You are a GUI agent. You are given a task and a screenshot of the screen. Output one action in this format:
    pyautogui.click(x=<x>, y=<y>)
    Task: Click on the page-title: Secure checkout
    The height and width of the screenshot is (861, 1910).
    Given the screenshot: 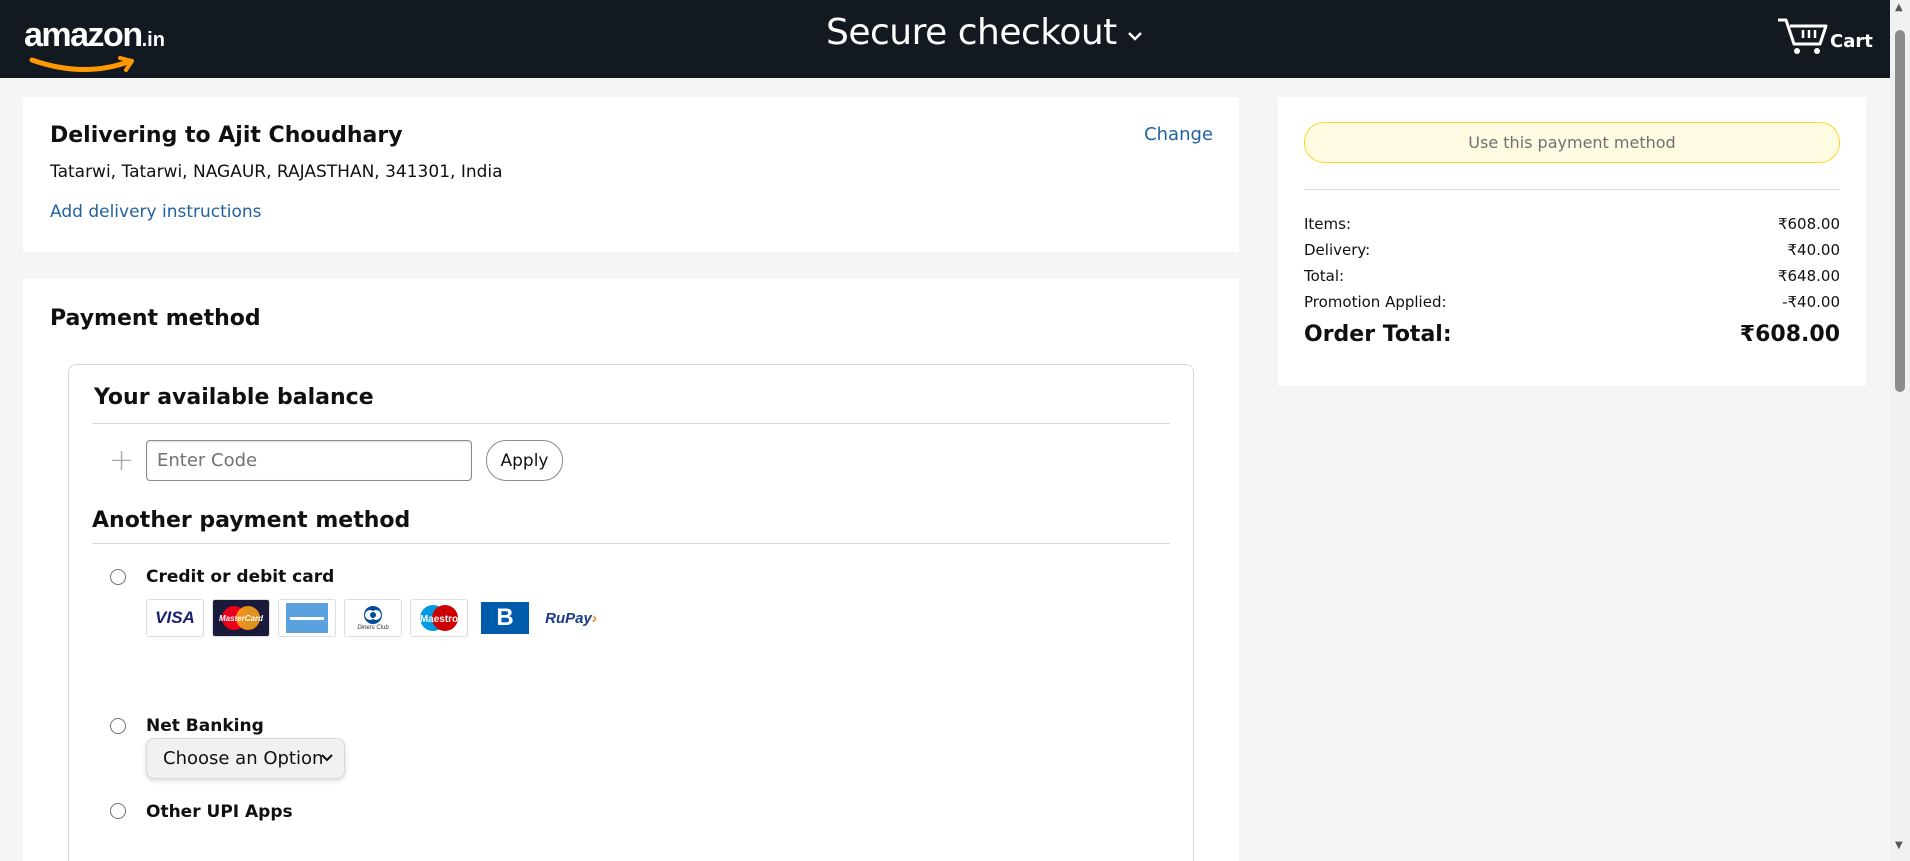 What is the action you would take?
    pyautogui.click(x=971, y=32)
    